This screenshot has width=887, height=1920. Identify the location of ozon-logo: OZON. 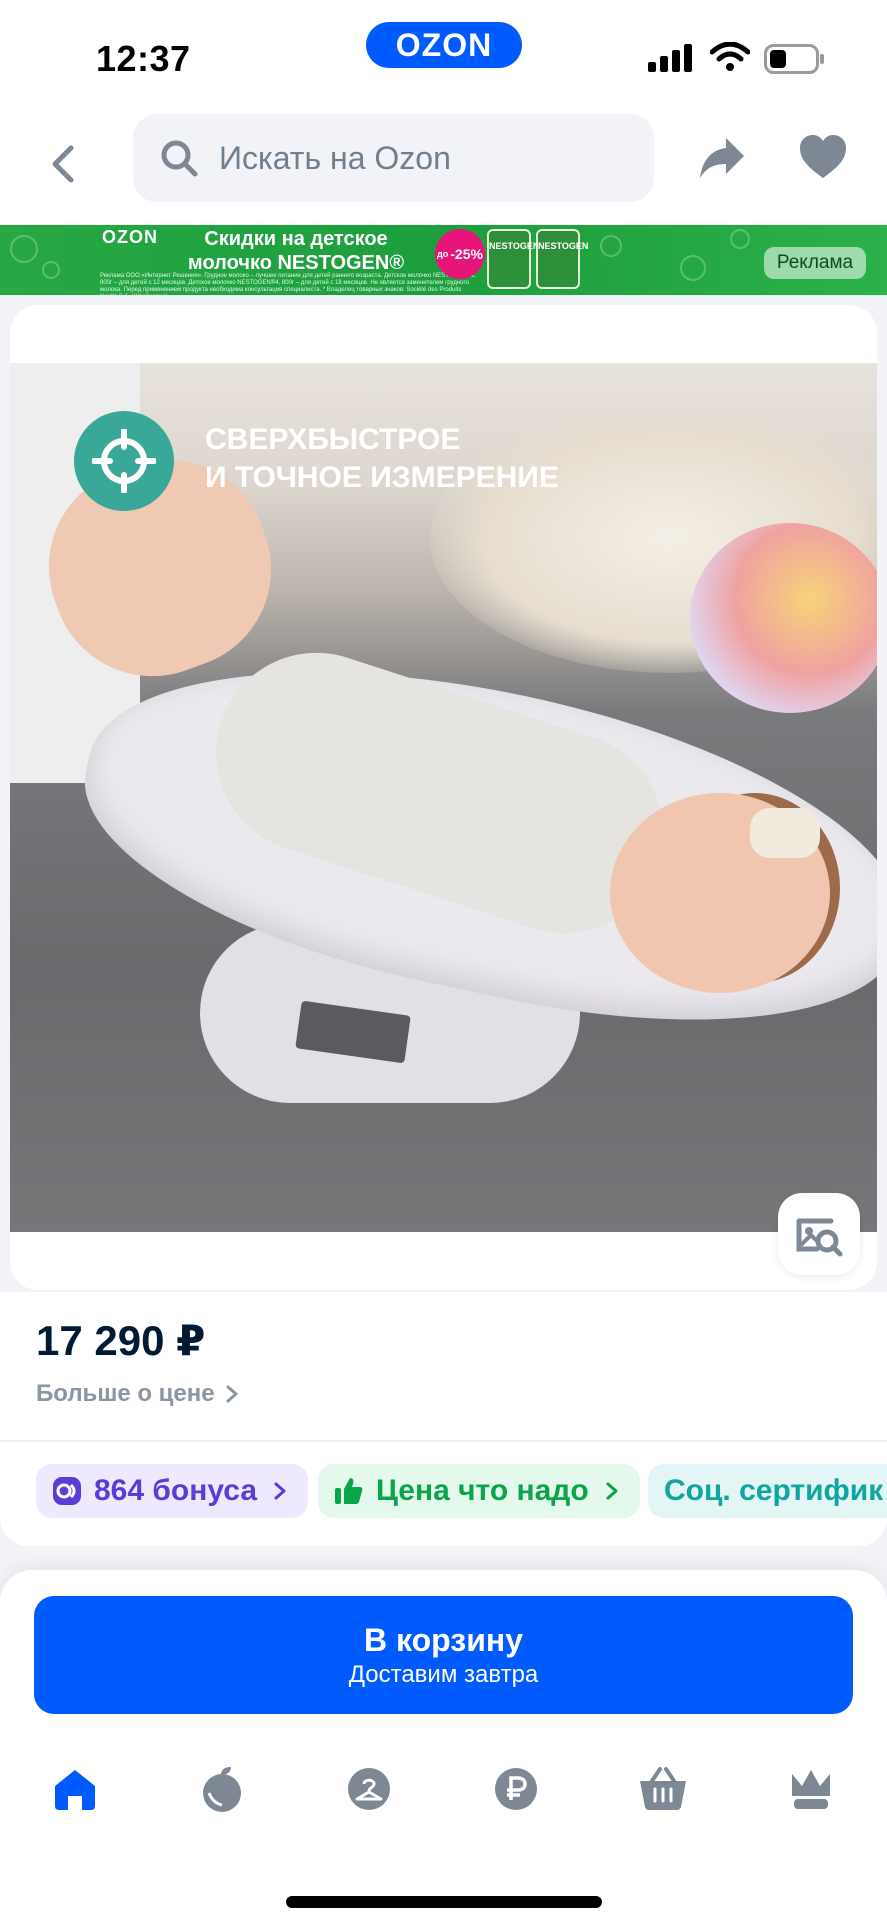
(444, 45).